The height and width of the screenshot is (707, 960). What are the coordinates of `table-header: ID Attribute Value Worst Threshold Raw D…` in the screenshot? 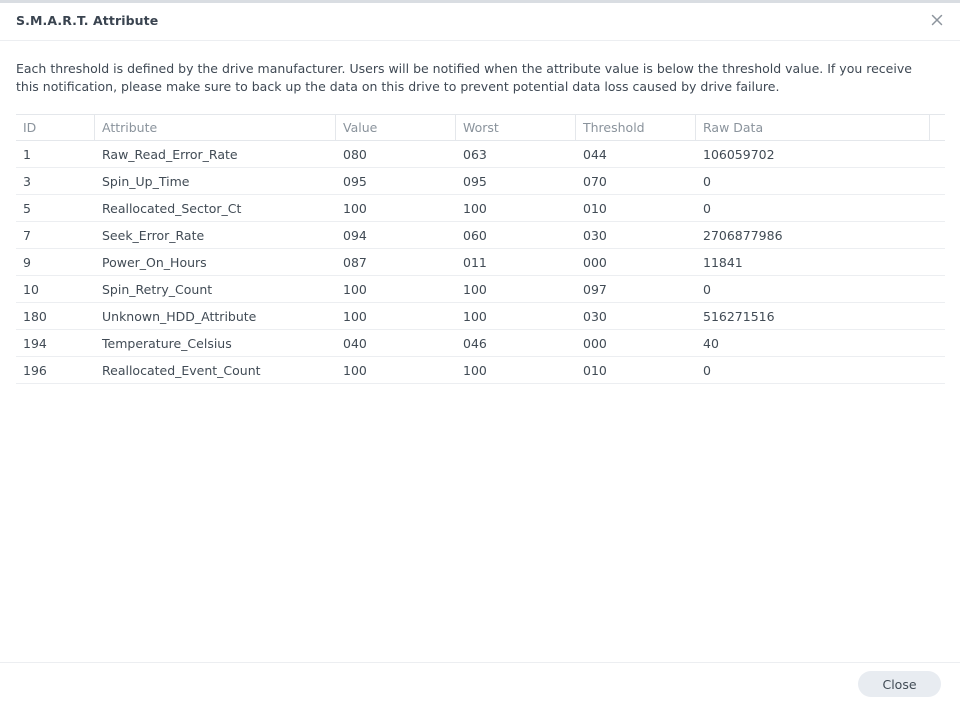 It's located at (480, 127).